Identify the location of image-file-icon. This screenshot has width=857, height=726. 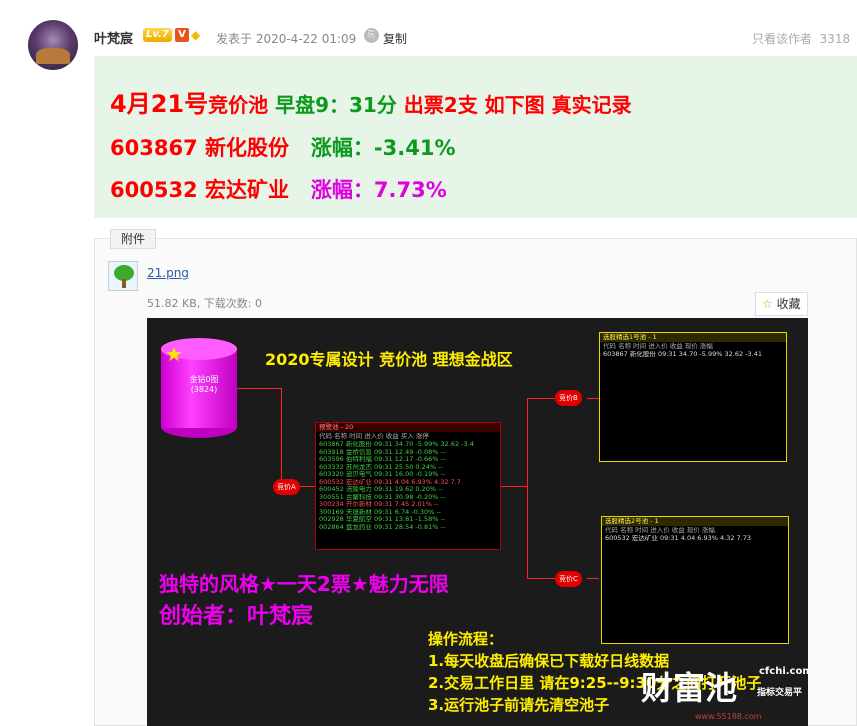
(123, 276).